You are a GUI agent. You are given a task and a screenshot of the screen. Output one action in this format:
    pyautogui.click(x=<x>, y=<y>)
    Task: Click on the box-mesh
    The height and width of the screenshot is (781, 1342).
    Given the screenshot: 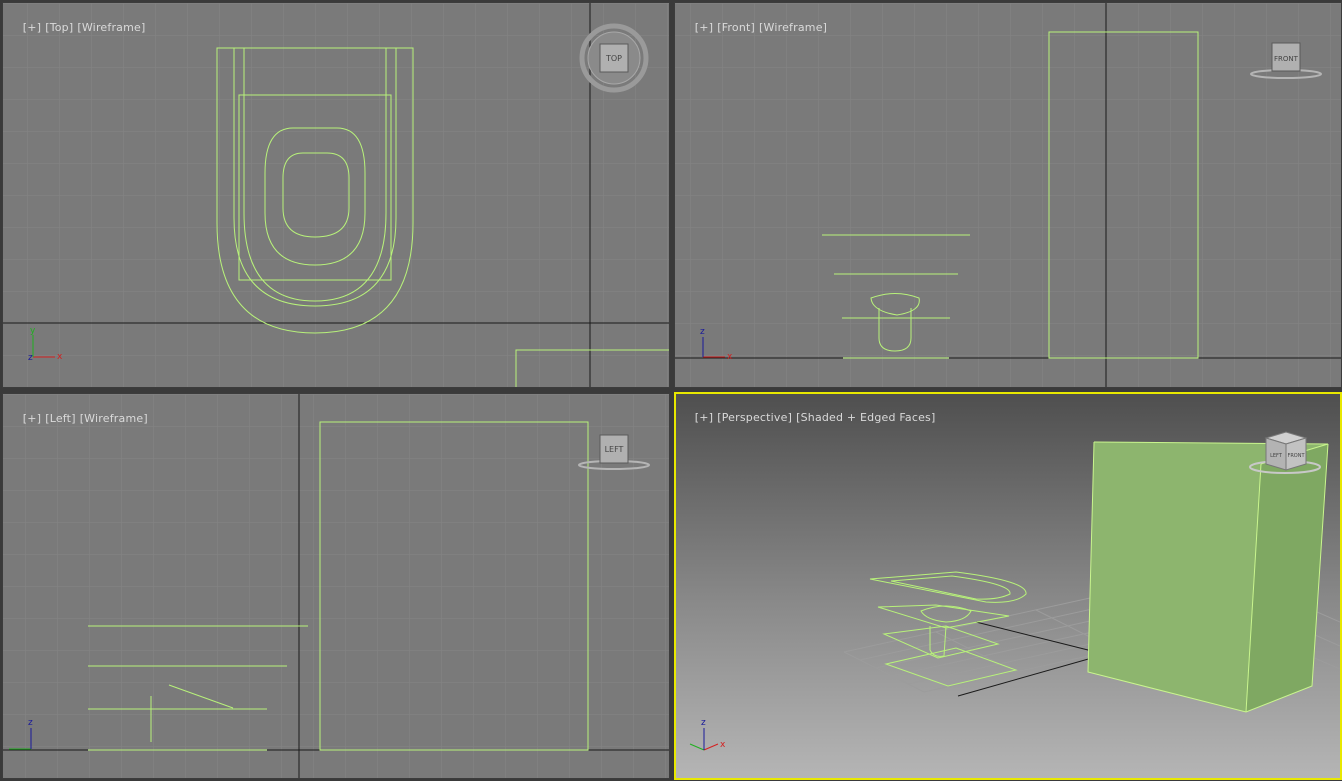 What is the action you would take?
    pyautogui.click(x=1208, y=577)
    